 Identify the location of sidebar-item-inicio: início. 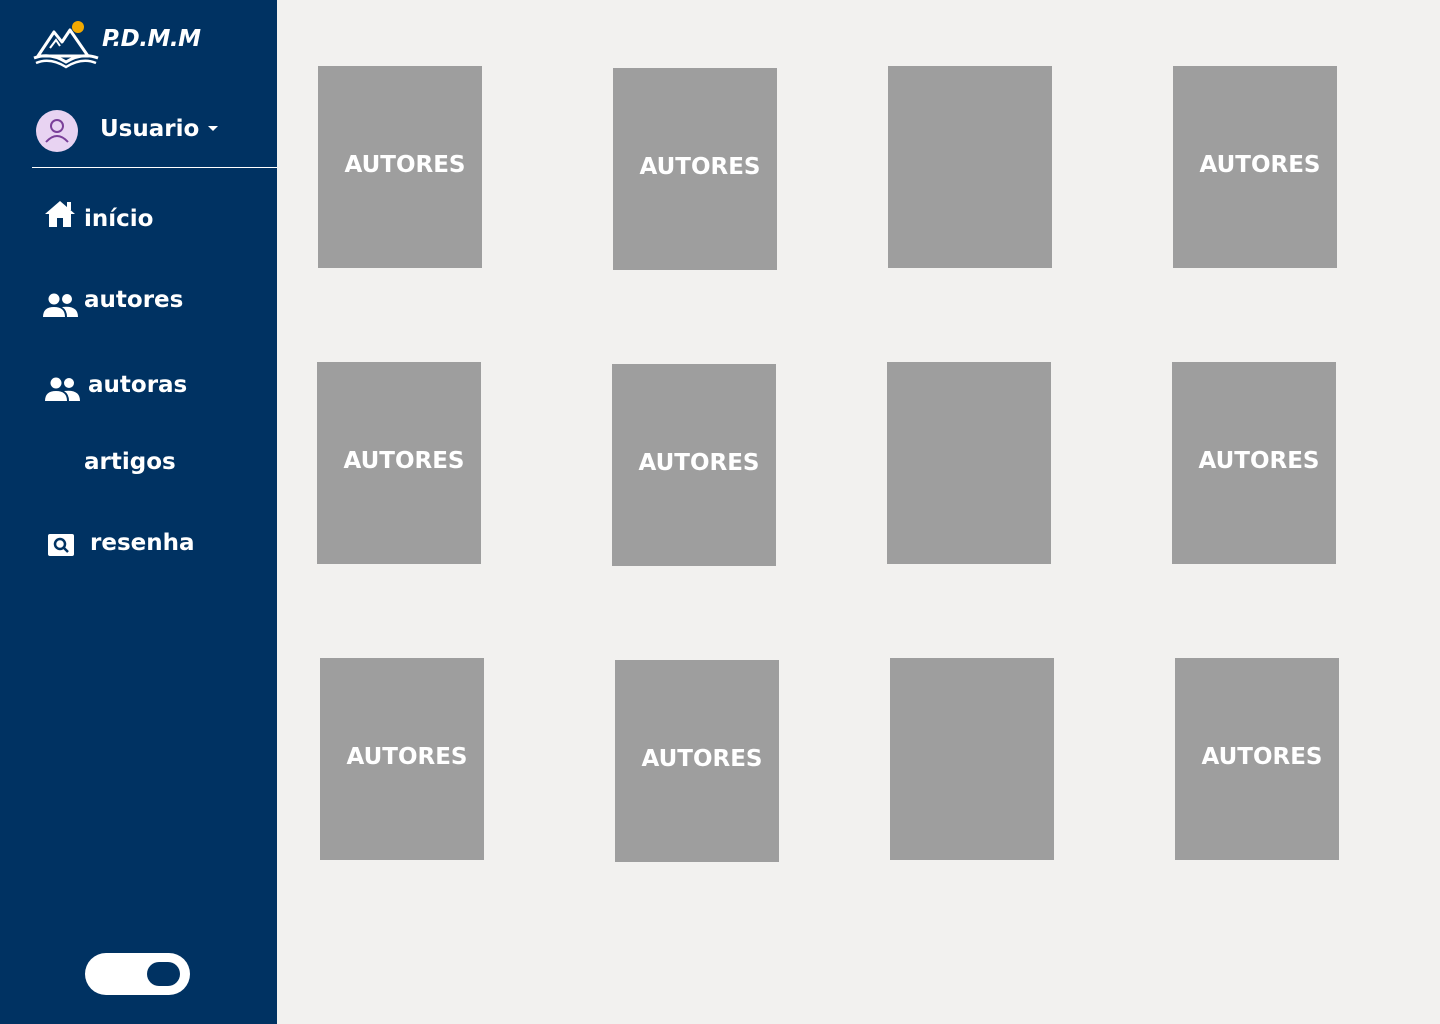
(152, 218).